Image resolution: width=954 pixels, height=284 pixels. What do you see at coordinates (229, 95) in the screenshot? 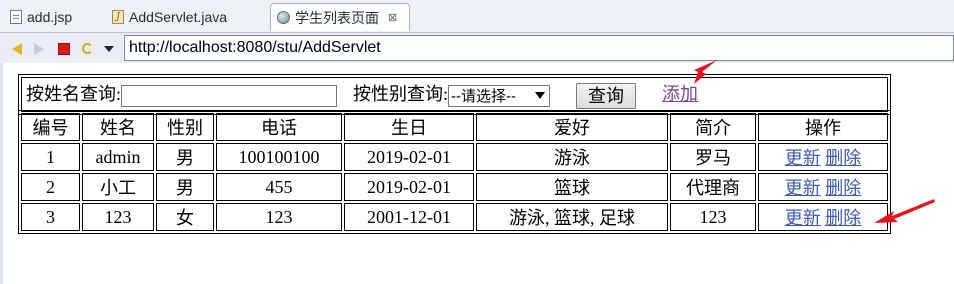
I see `name-search-input` at bounding box center [229, 95].